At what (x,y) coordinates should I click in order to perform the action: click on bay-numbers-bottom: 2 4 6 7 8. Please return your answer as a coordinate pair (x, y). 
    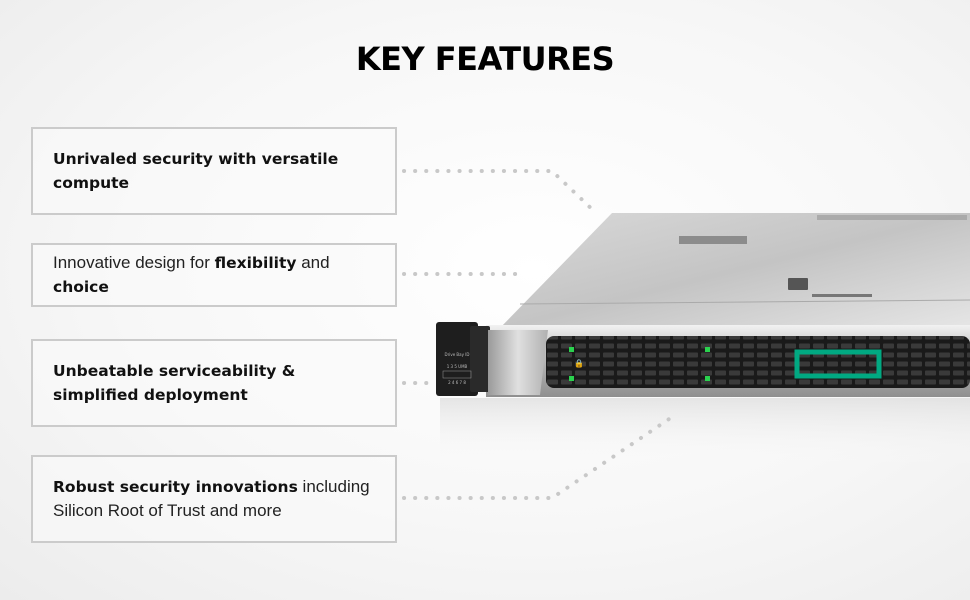
    Looking at the image, I should click on (457, 382).